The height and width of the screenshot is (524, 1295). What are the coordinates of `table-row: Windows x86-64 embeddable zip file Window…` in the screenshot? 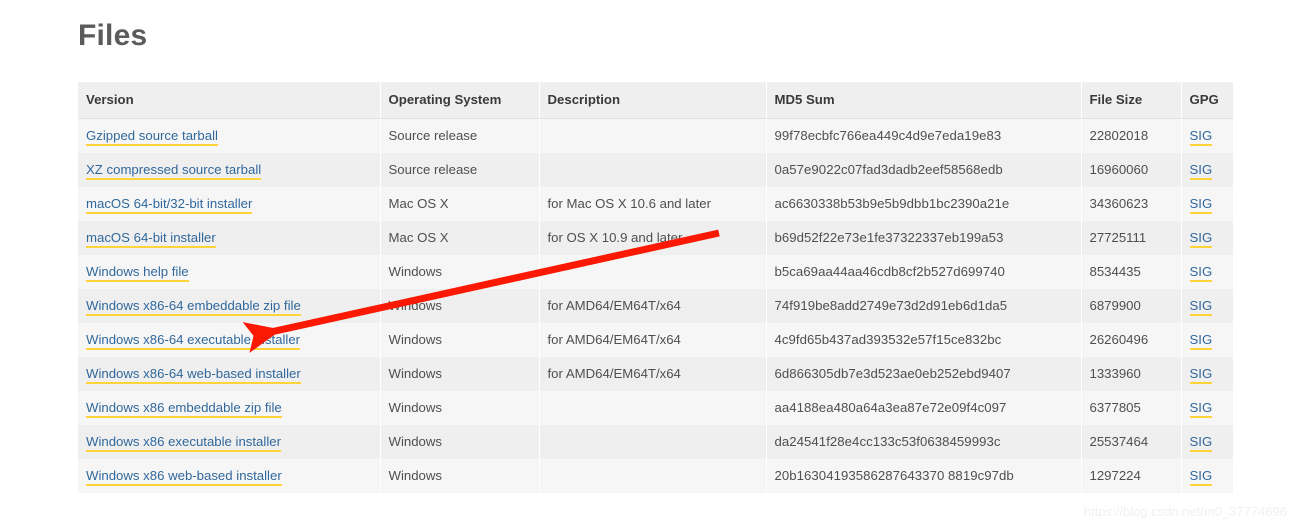 It's located at (655, 306).